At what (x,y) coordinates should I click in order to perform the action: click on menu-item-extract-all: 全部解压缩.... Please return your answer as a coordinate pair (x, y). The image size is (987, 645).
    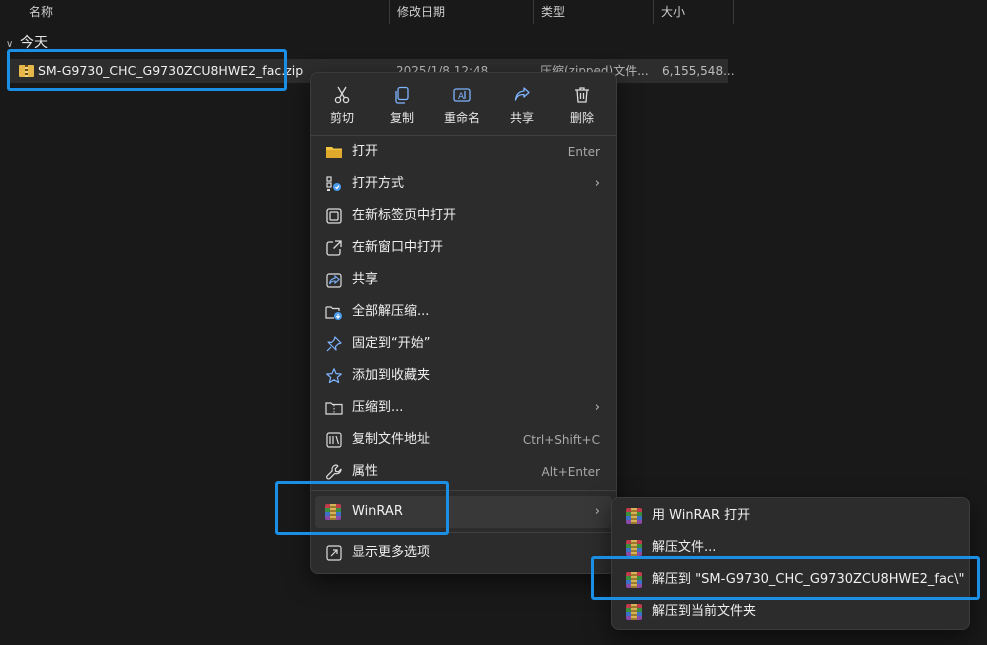
    Looking at the image, I should click on (463, 312).